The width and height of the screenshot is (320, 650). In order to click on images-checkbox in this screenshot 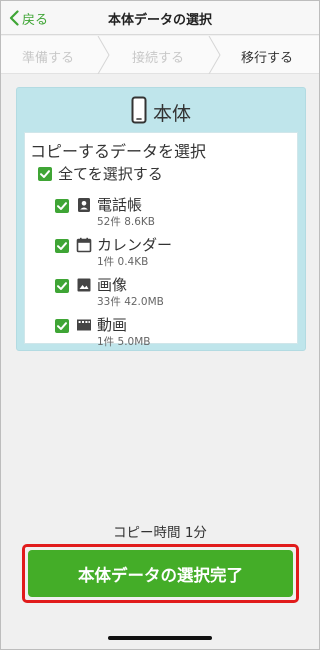, I will do `click(62, 286)`.